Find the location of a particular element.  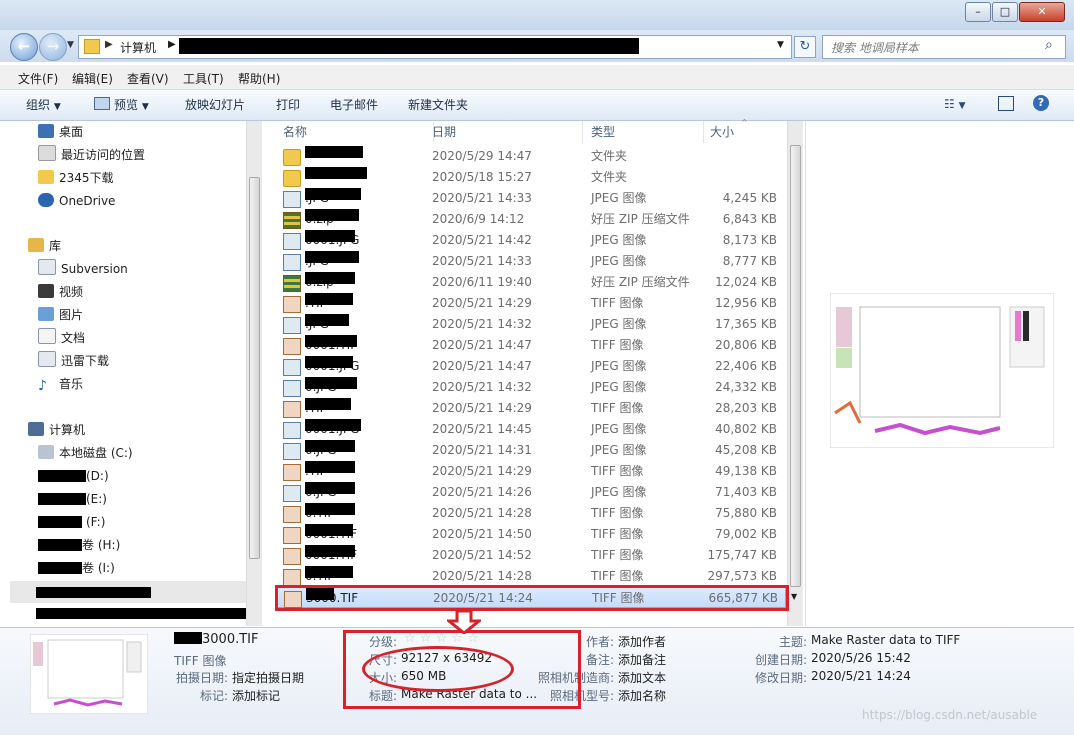

file-row: 0001.JPG 2020/5/21 14:47 JPEG 图像 22,406 KB is located at coordinates (530, 366).